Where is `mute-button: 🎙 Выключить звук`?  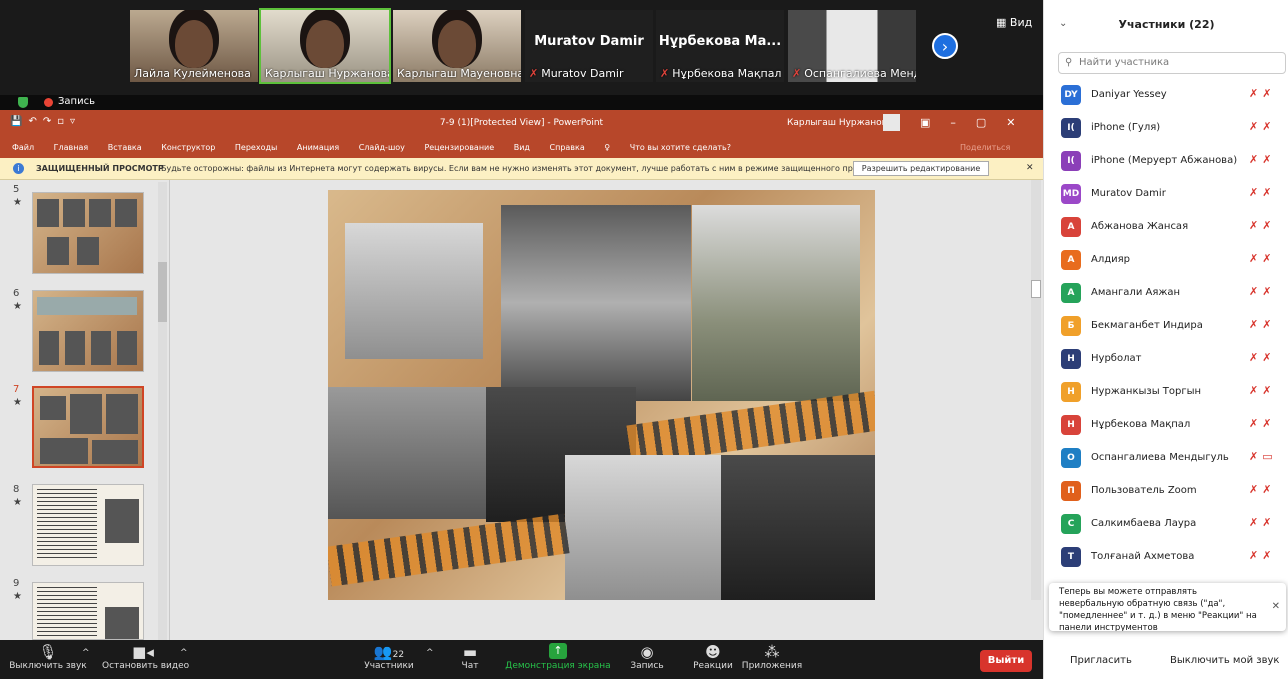
mute-button: 🎙 Выключить звук is located at coordinates (48, 657).